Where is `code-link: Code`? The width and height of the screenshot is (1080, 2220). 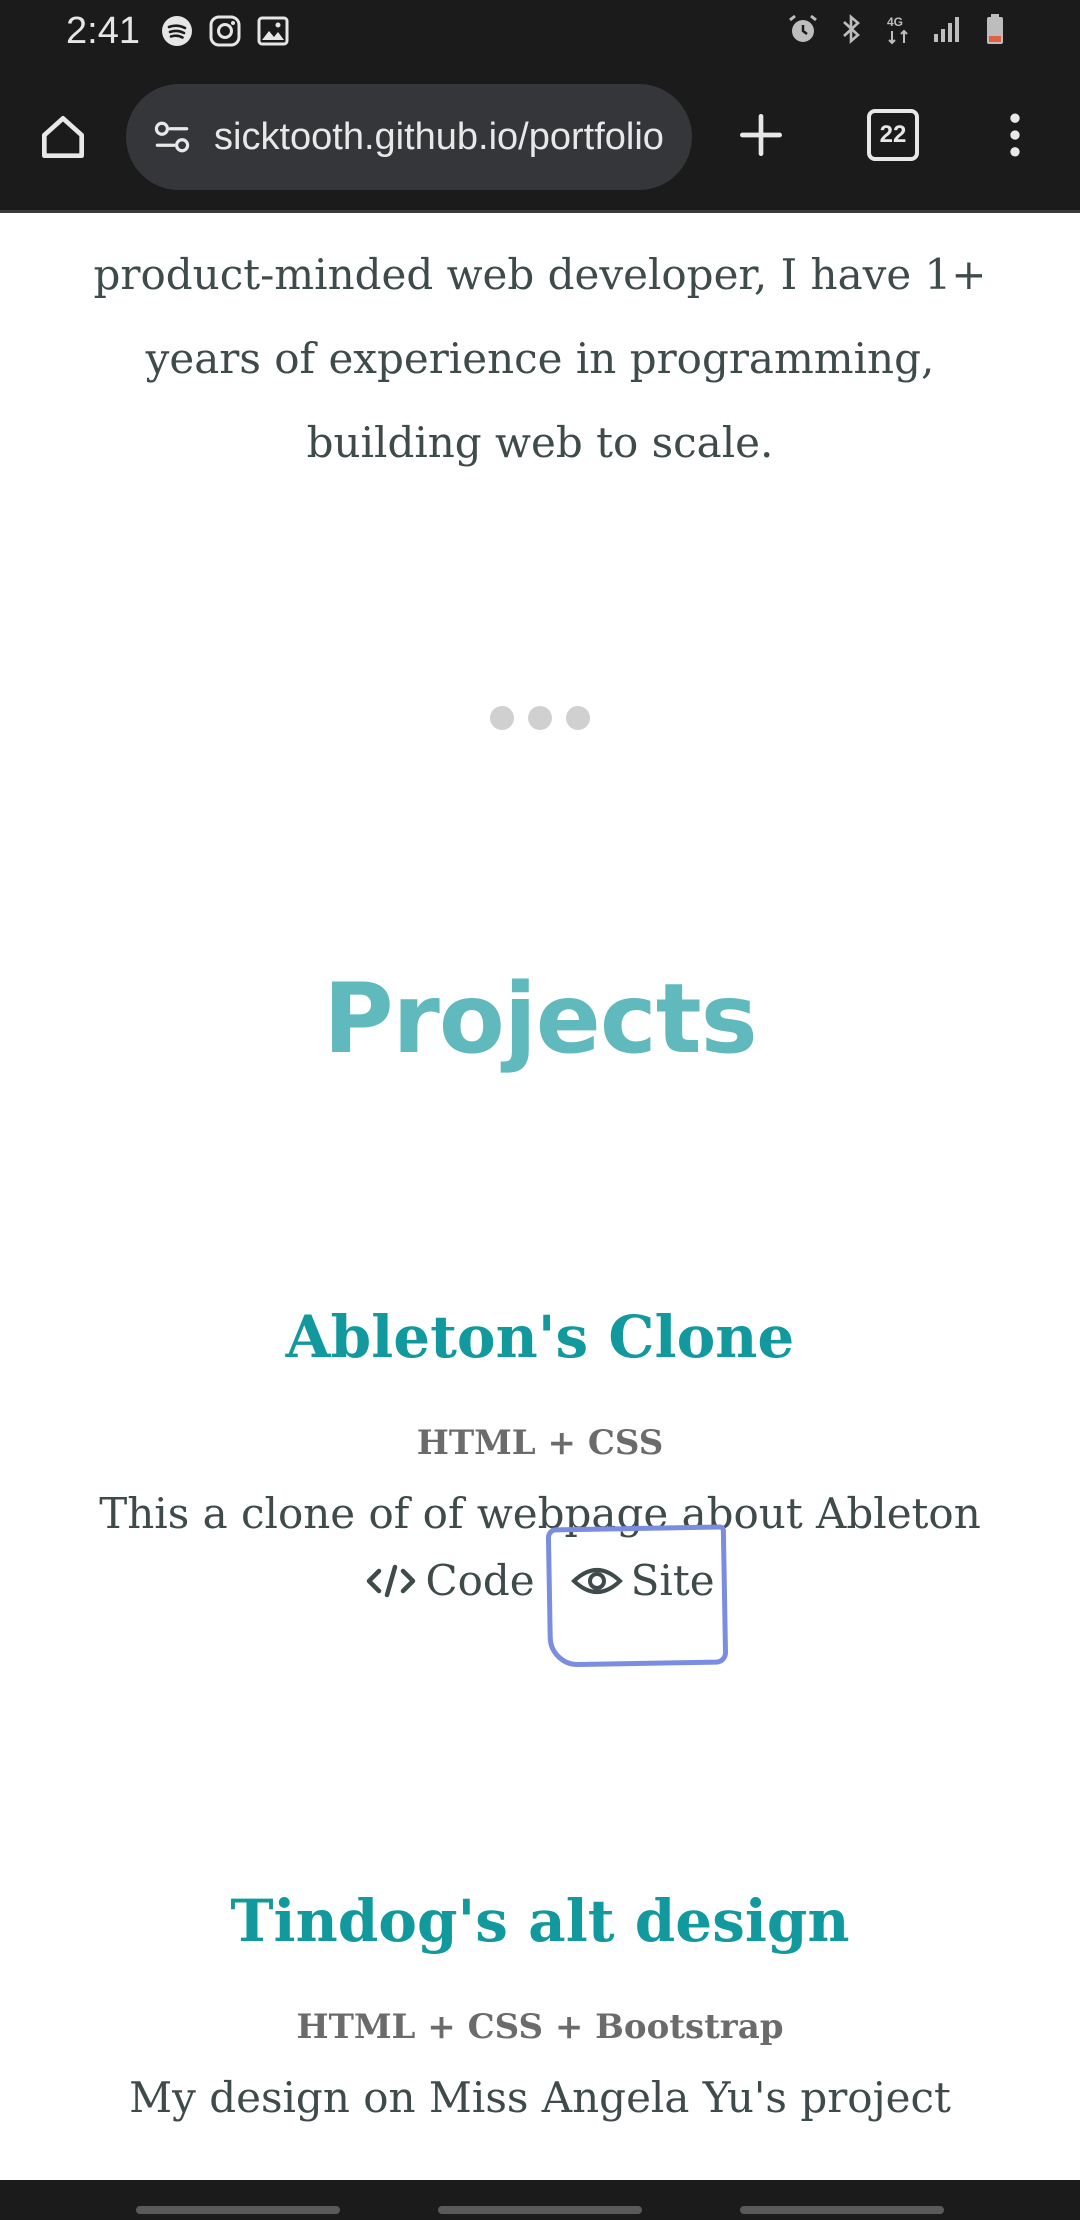
code-link: Code is located at coordinates (450, 1580).